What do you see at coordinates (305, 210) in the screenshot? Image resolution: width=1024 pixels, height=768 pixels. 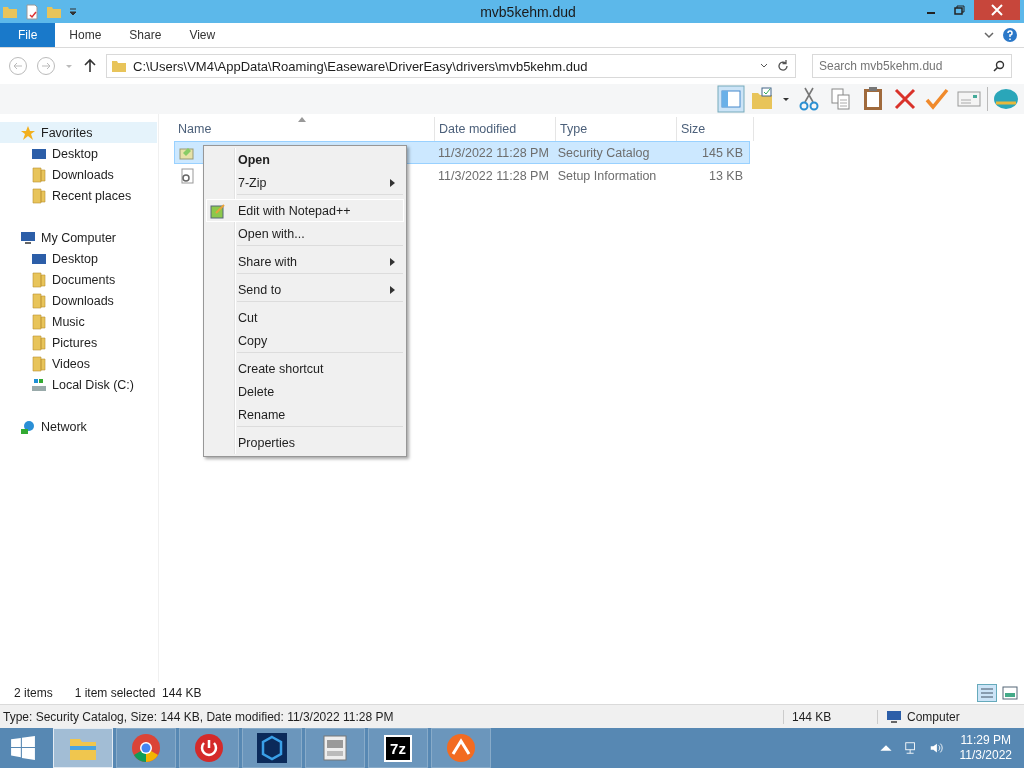 I see `menu-item: Edit with Notepad++` at bounding box center [305, 210].